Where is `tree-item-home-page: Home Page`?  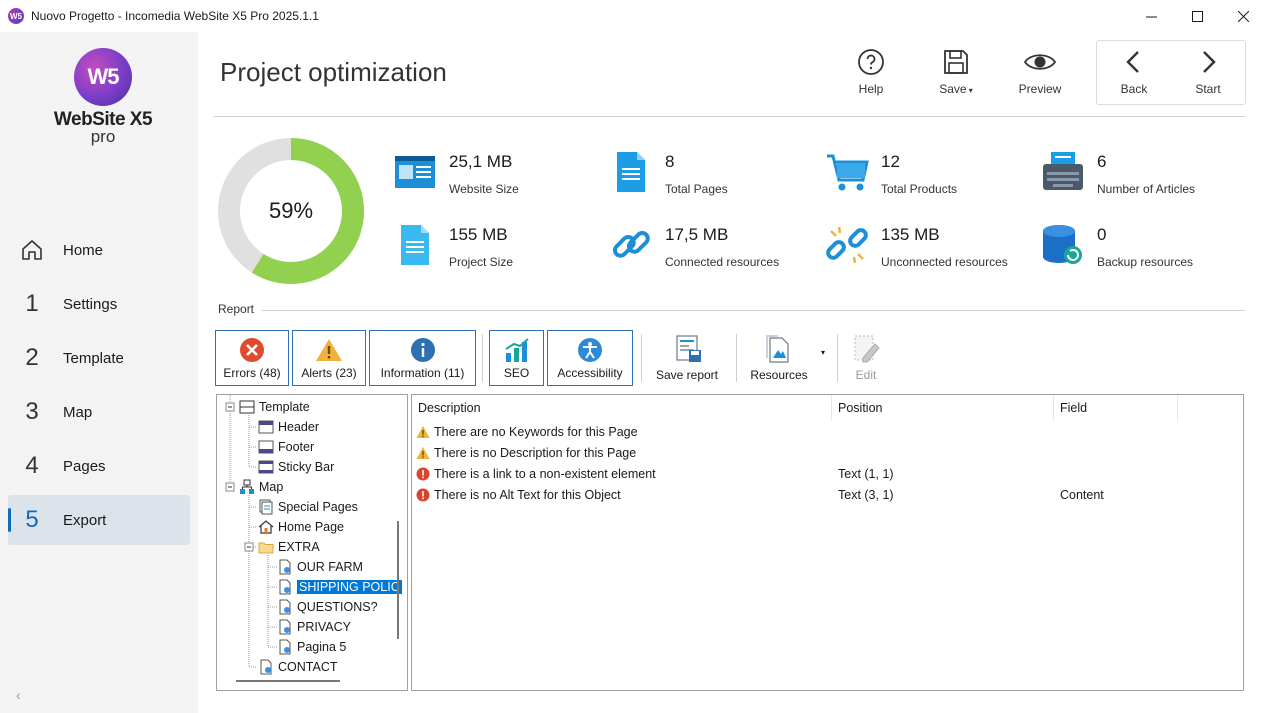
tree-item-home-page: Home Page is located at coordinates (301, 527).